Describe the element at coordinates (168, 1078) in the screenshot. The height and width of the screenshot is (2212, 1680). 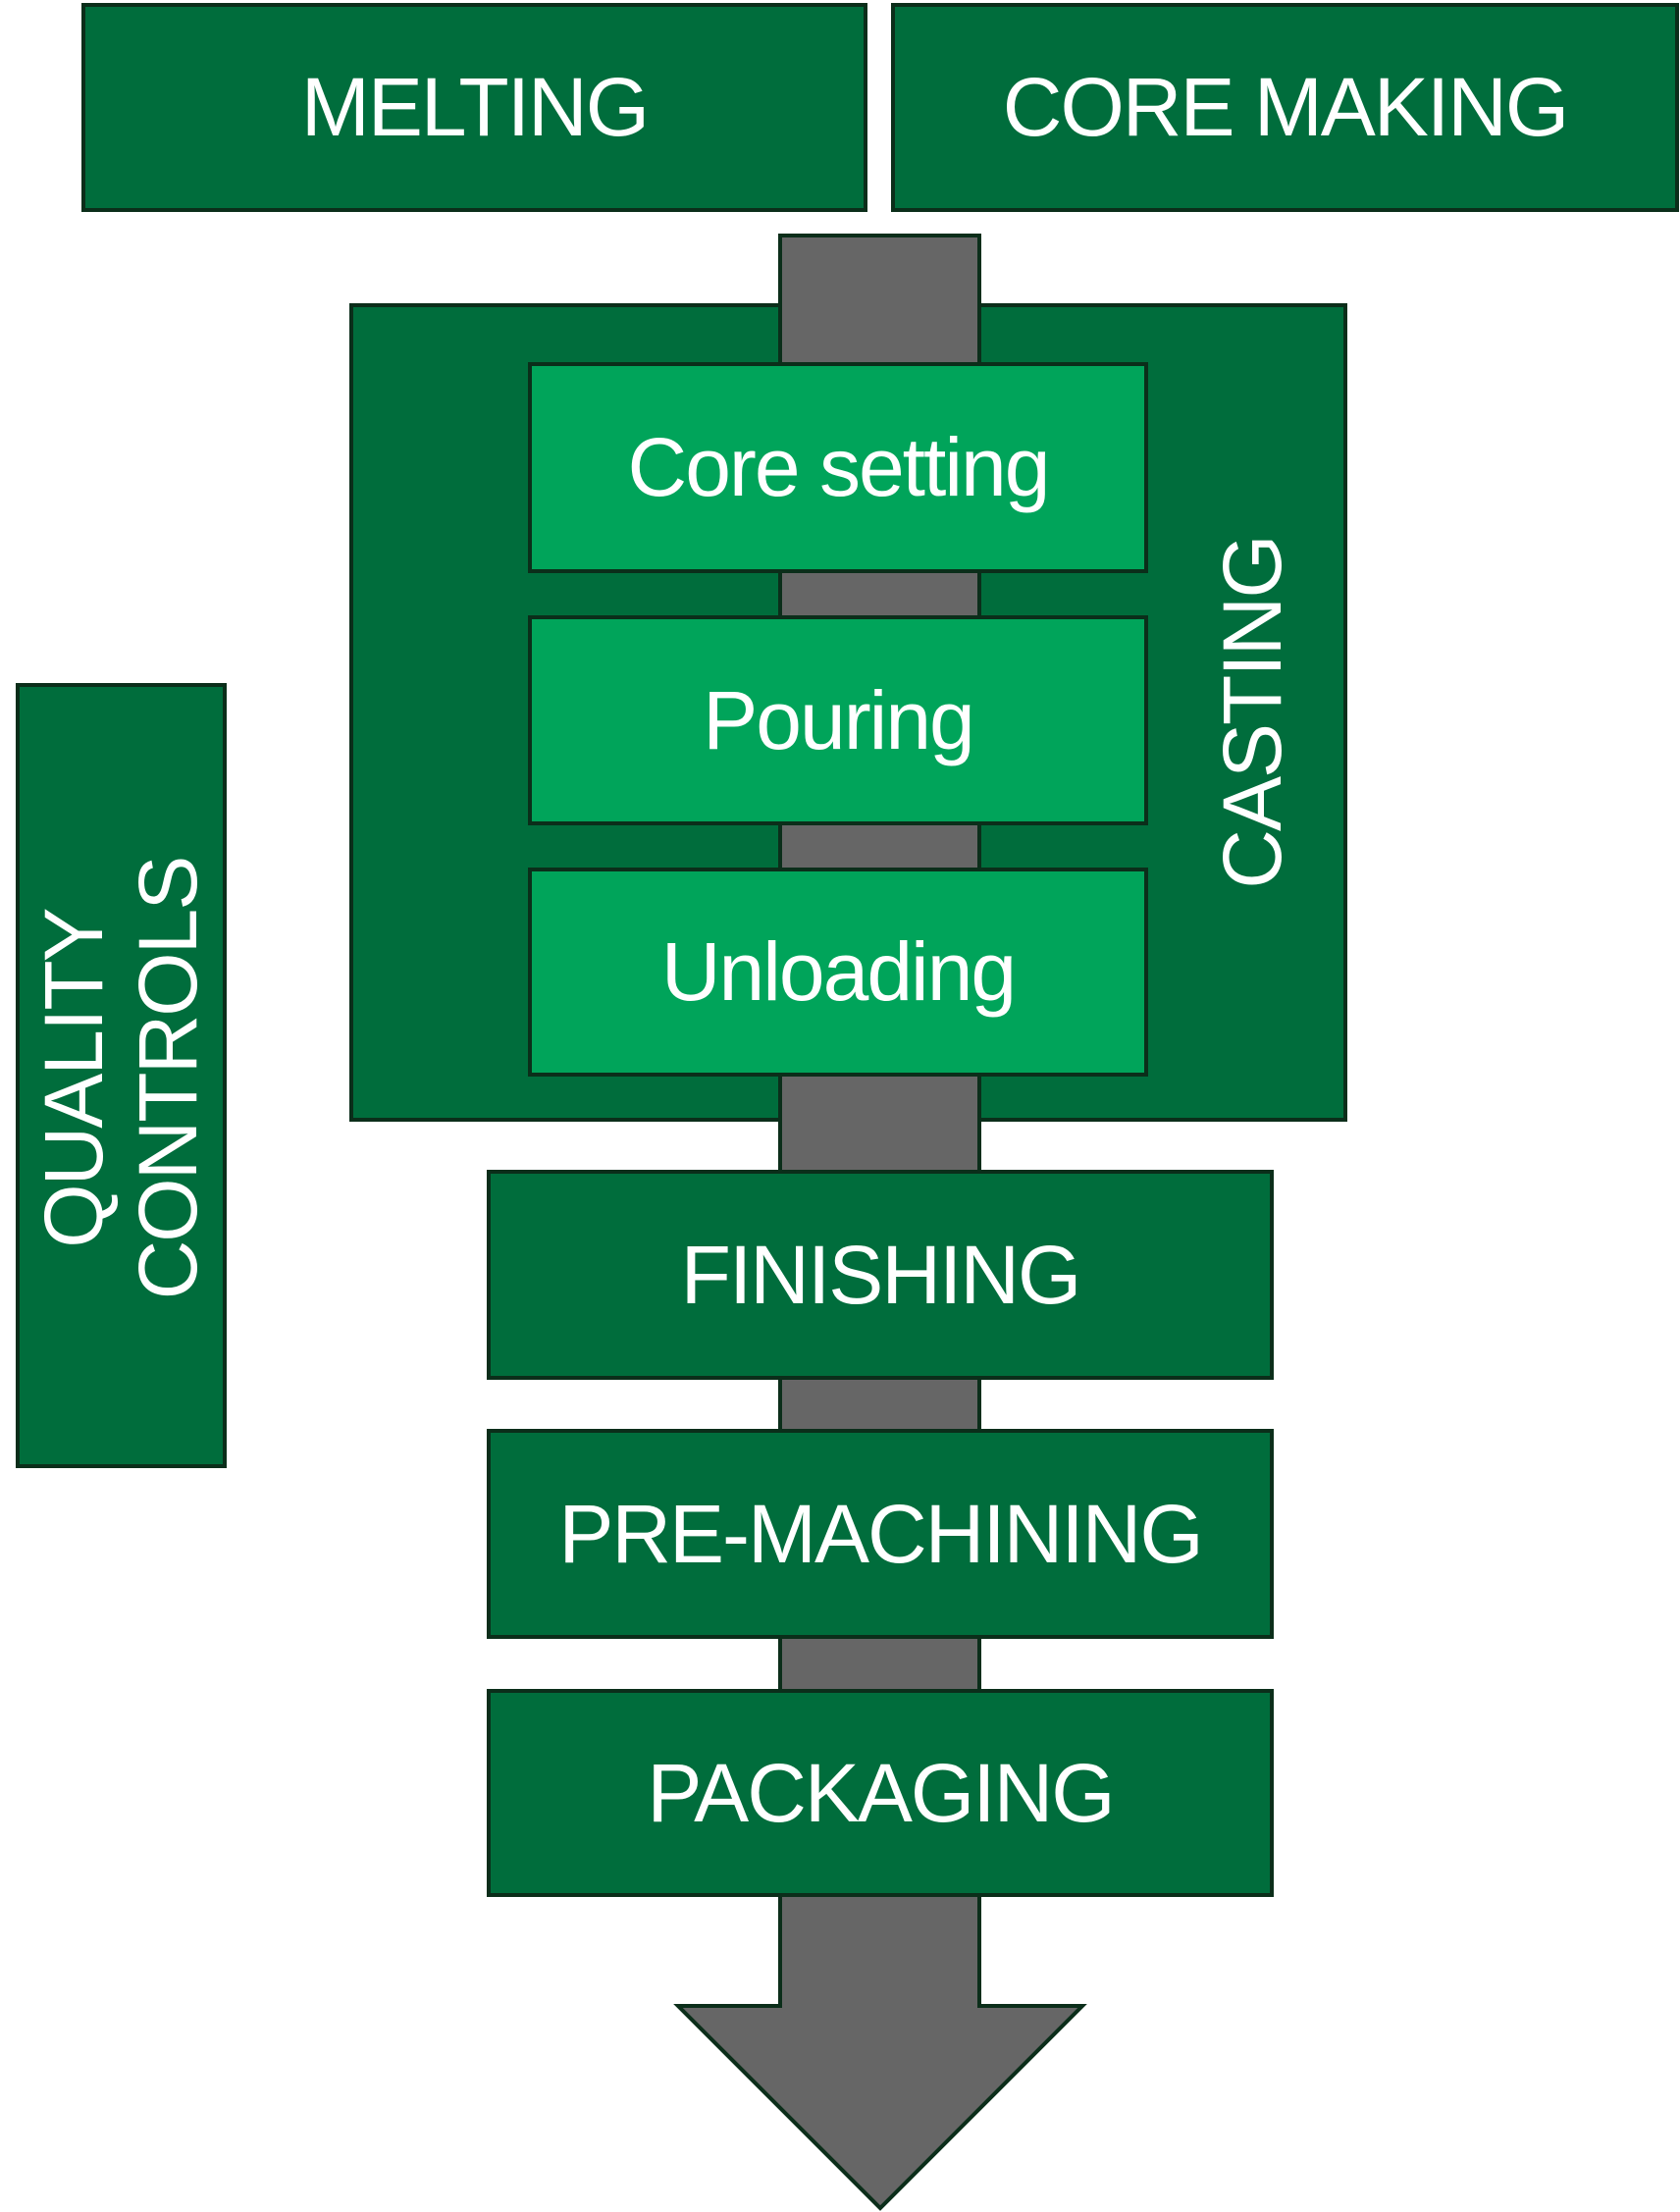
I see `controls-label: CONTROLS` at that location.